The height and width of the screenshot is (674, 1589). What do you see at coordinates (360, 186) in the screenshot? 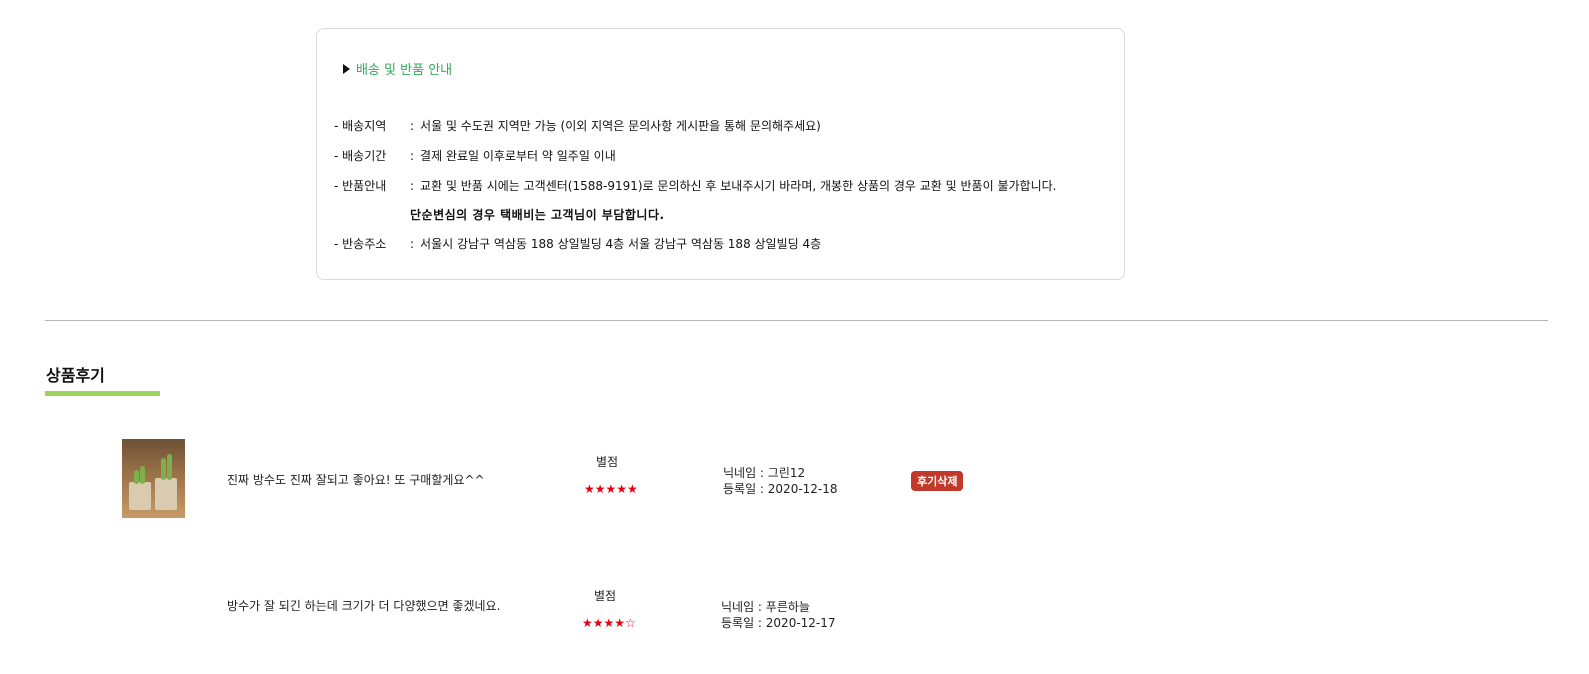
I see `shipping-line-label: - 반품안내` at bounding box center [360, 186].